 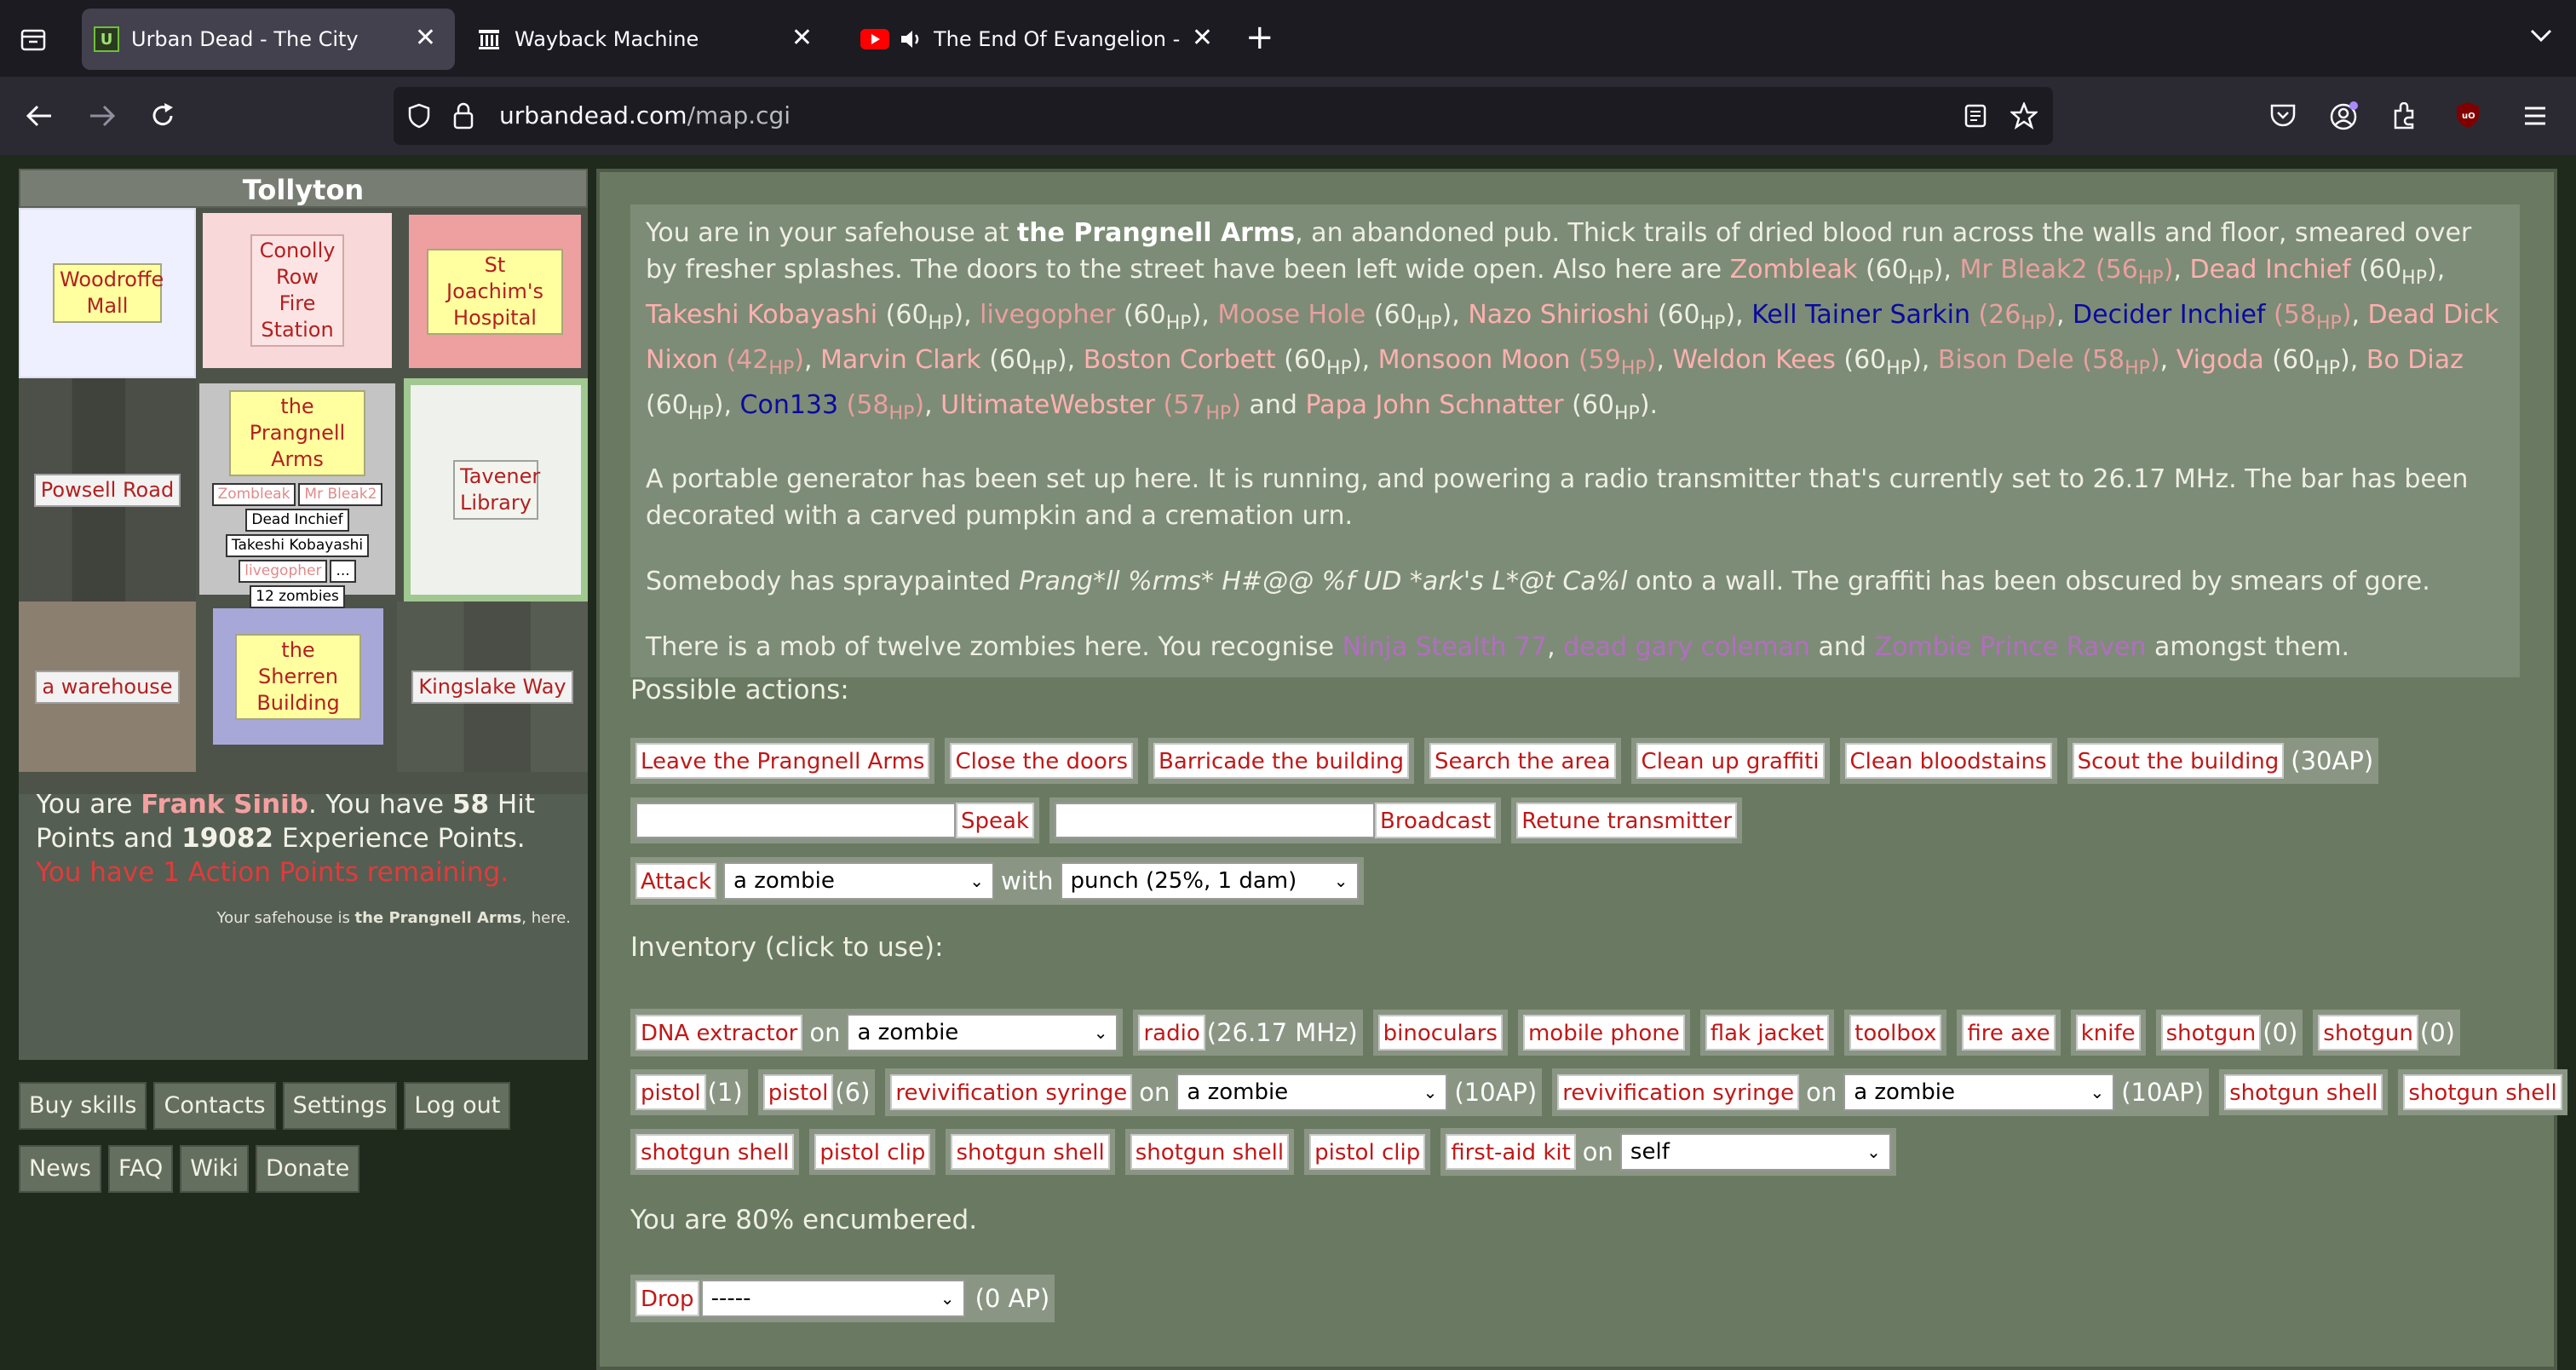 I want to click on survivor-name: Marvin Clark, so click(x=901, y=360).